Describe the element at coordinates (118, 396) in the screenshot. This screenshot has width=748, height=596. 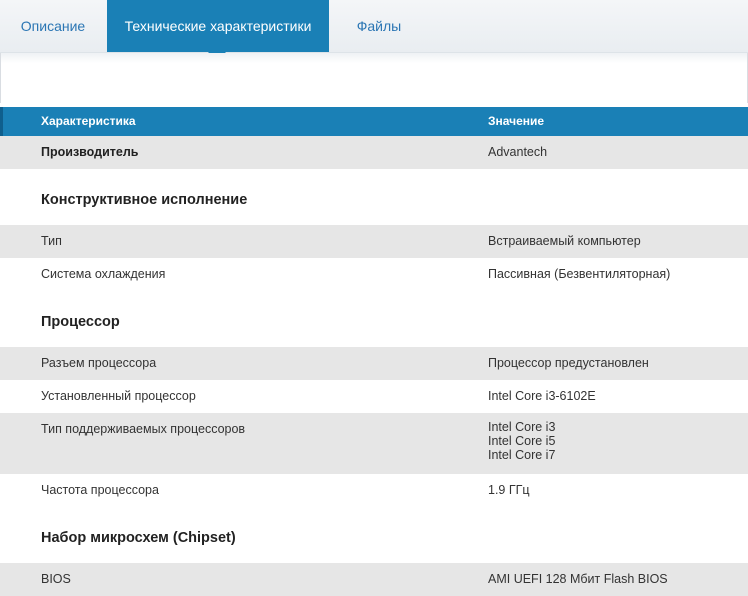
I see `row-label: Установленный процессор` at that location.